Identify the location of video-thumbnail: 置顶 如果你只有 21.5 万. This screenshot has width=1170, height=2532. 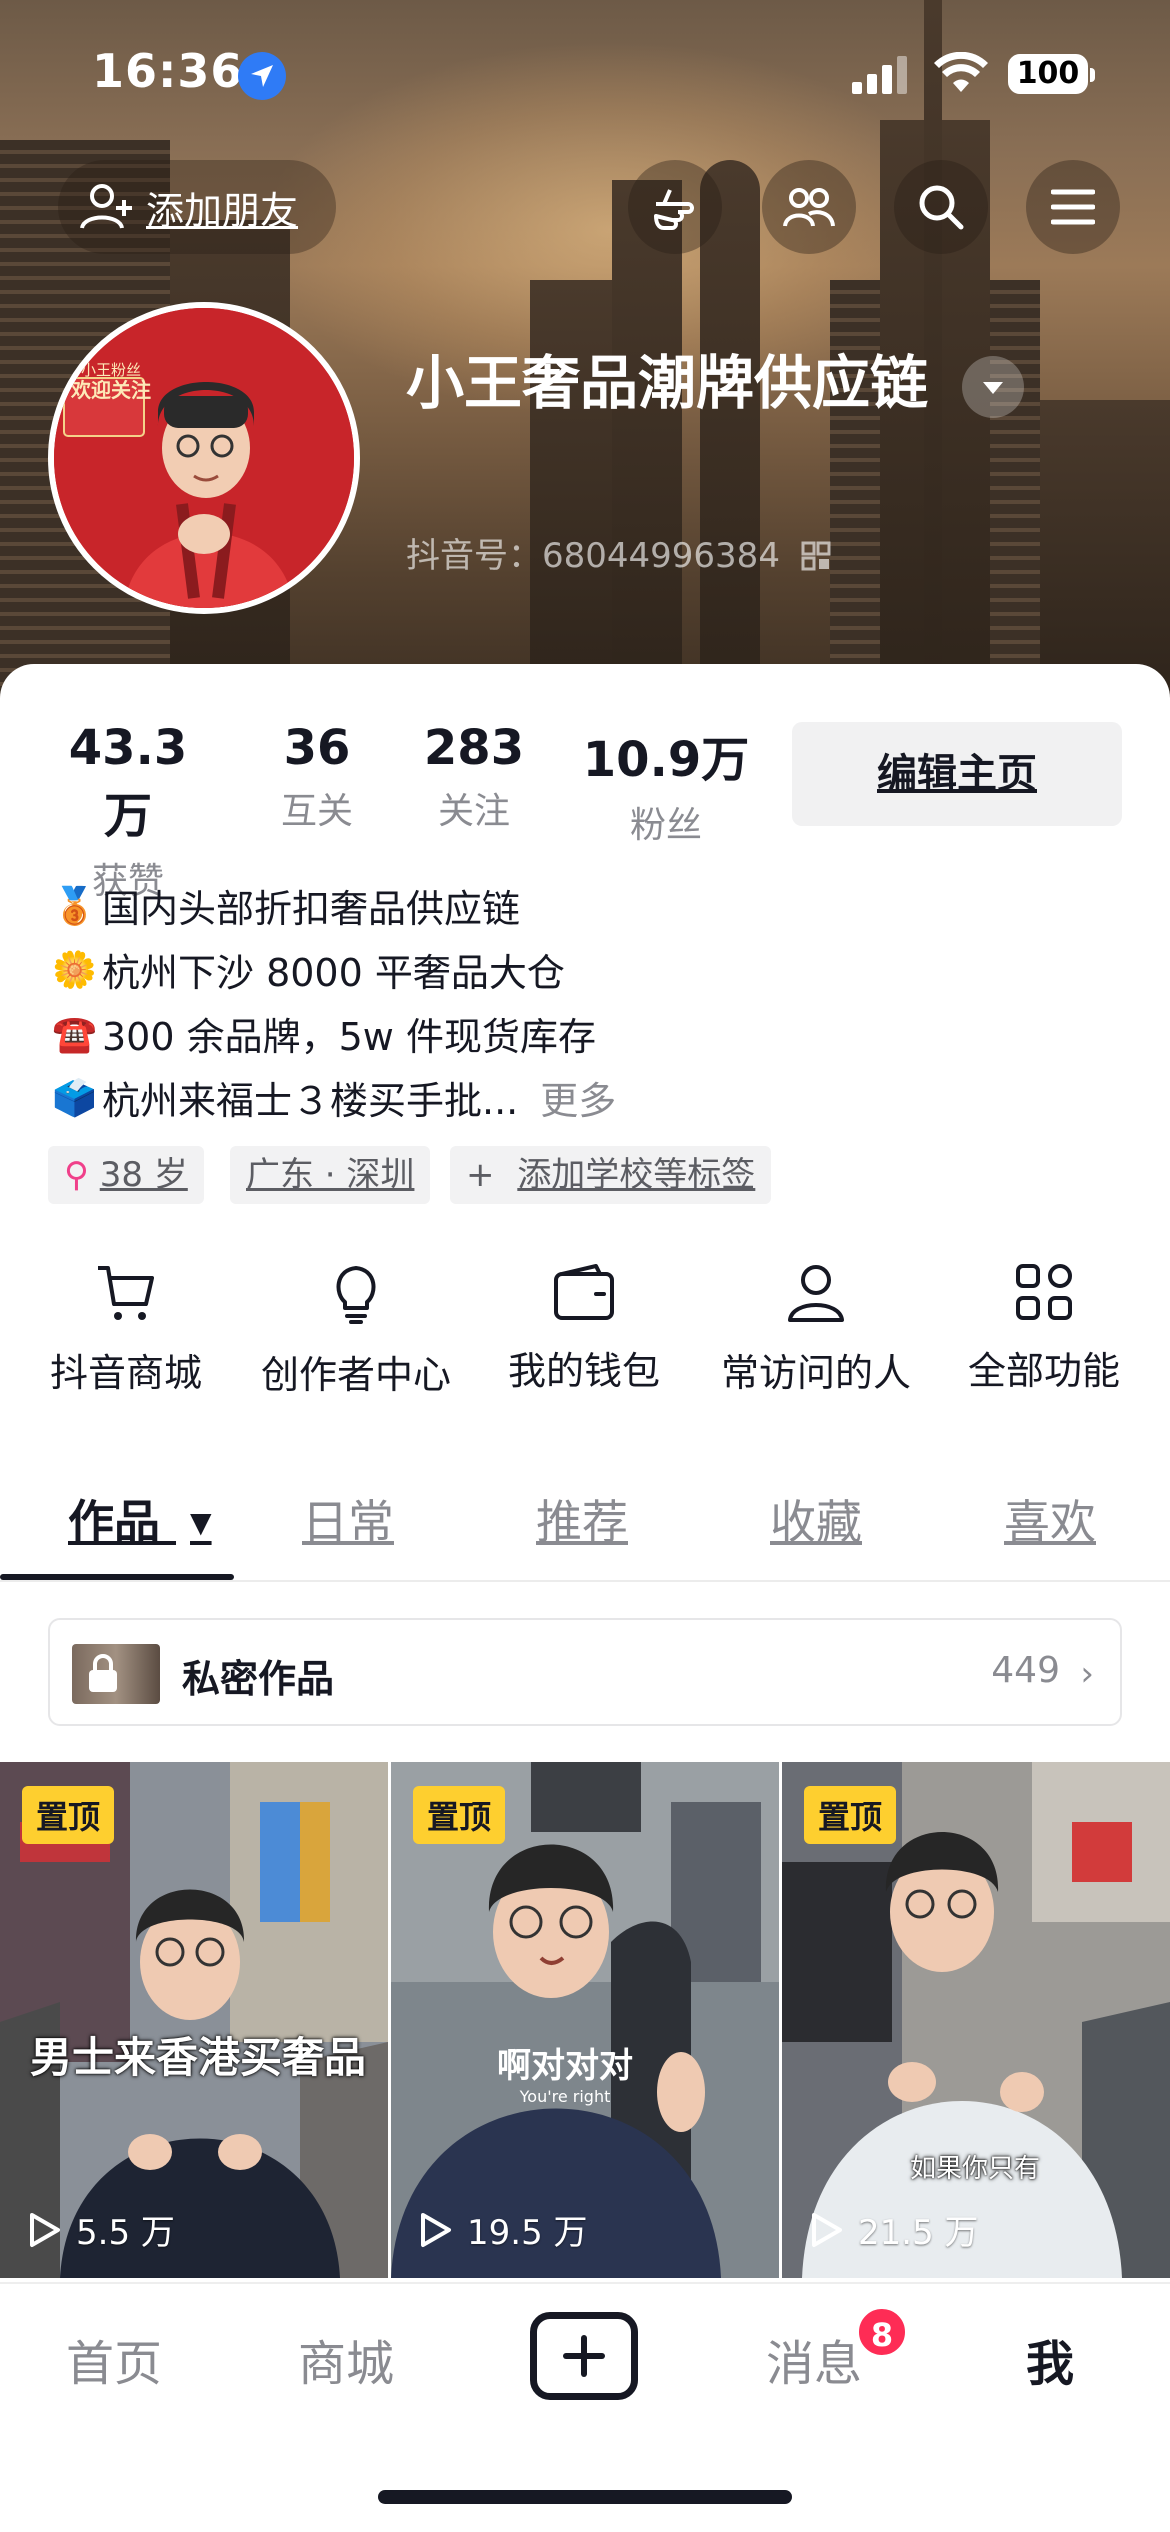
(976, 2020).